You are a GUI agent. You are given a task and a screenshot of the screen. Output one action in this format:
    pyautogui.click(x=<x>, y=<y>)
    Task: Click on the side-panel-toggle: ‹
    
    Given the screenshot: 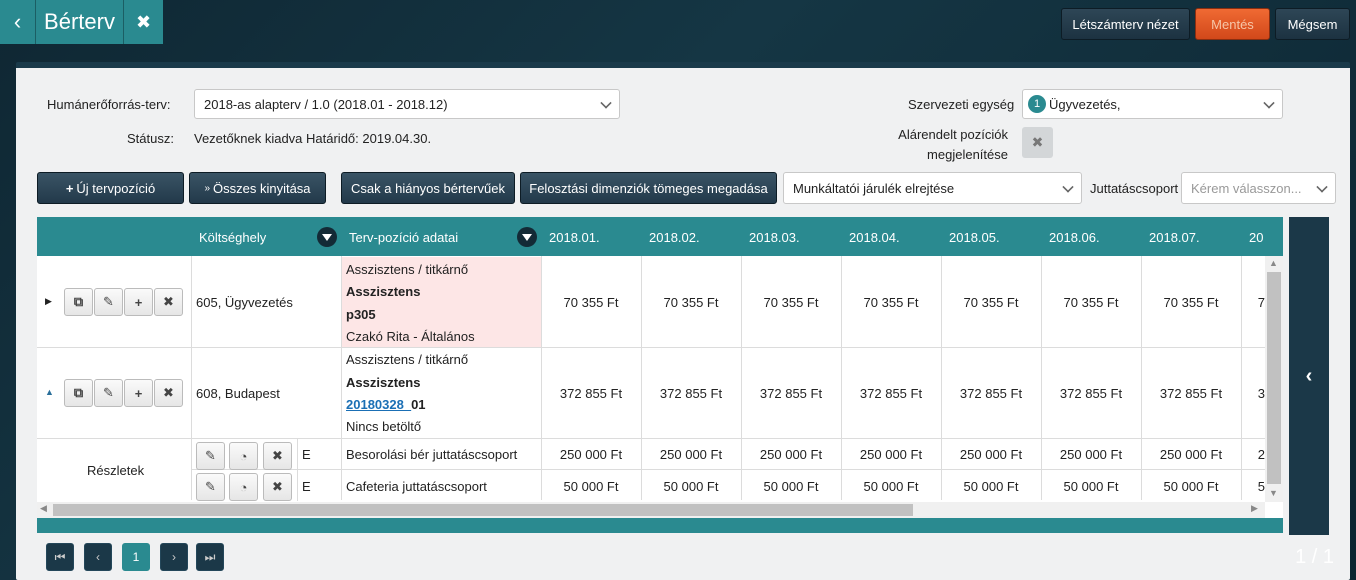 What is the action you would take?
    pyautogui.click(x=1309, y=376)
    